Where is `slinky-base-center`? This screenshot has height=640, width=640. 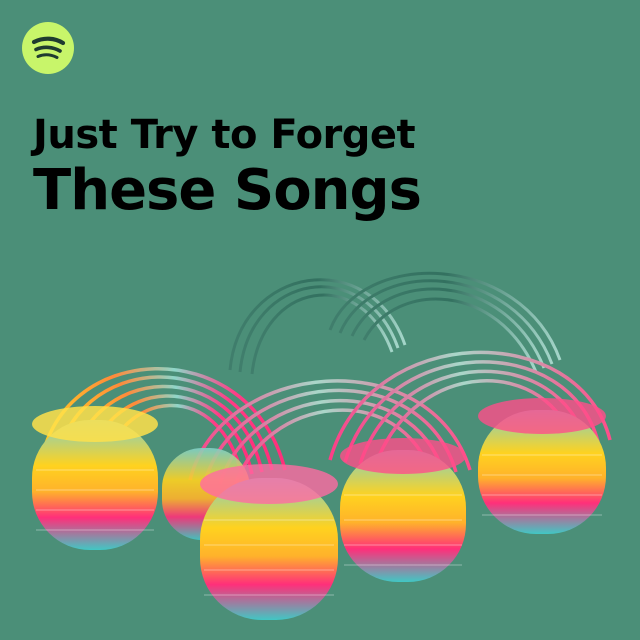
slinky-base-center is located at coordinates (269, 542).